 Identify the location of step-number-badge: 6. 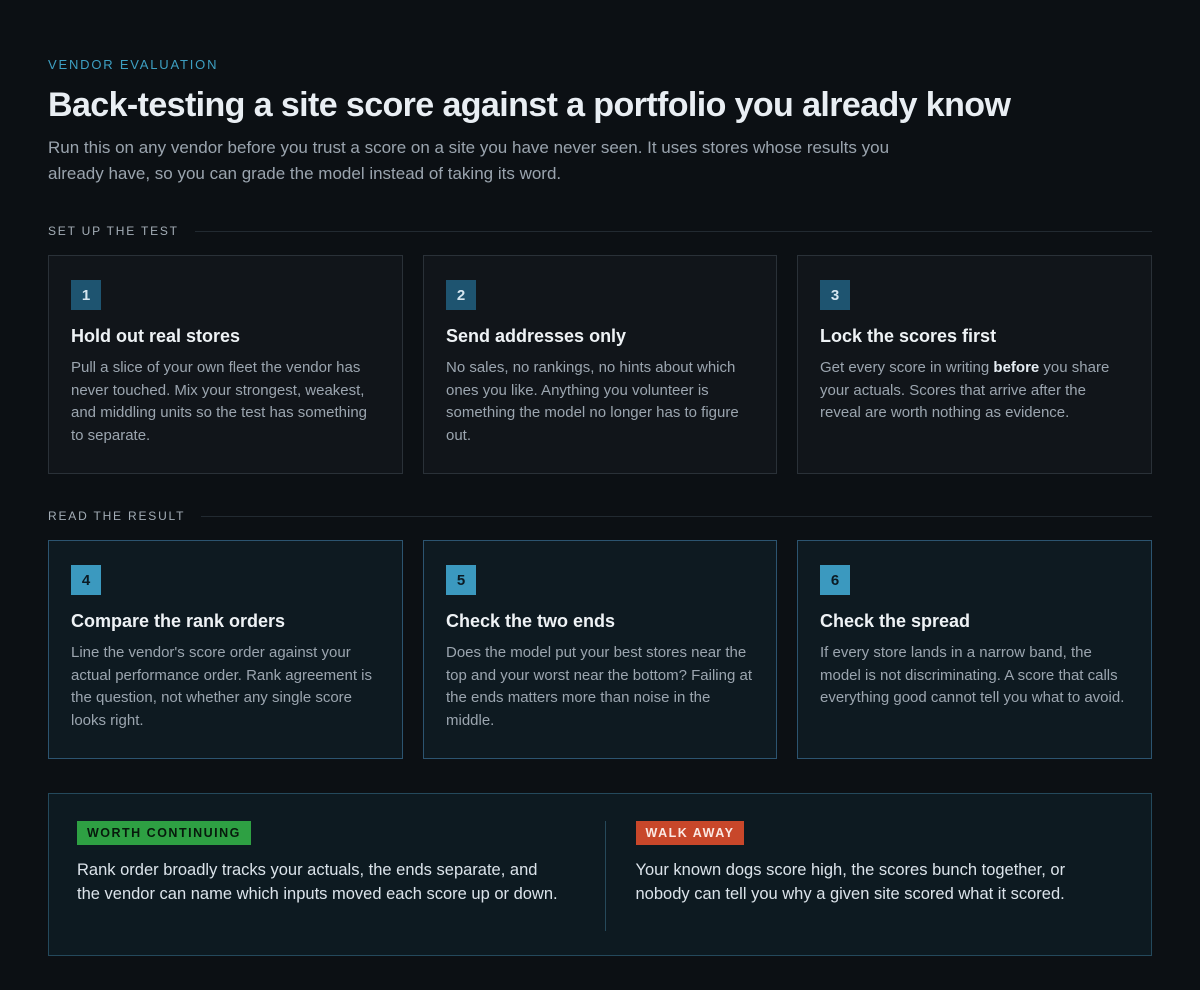
(835, 580).